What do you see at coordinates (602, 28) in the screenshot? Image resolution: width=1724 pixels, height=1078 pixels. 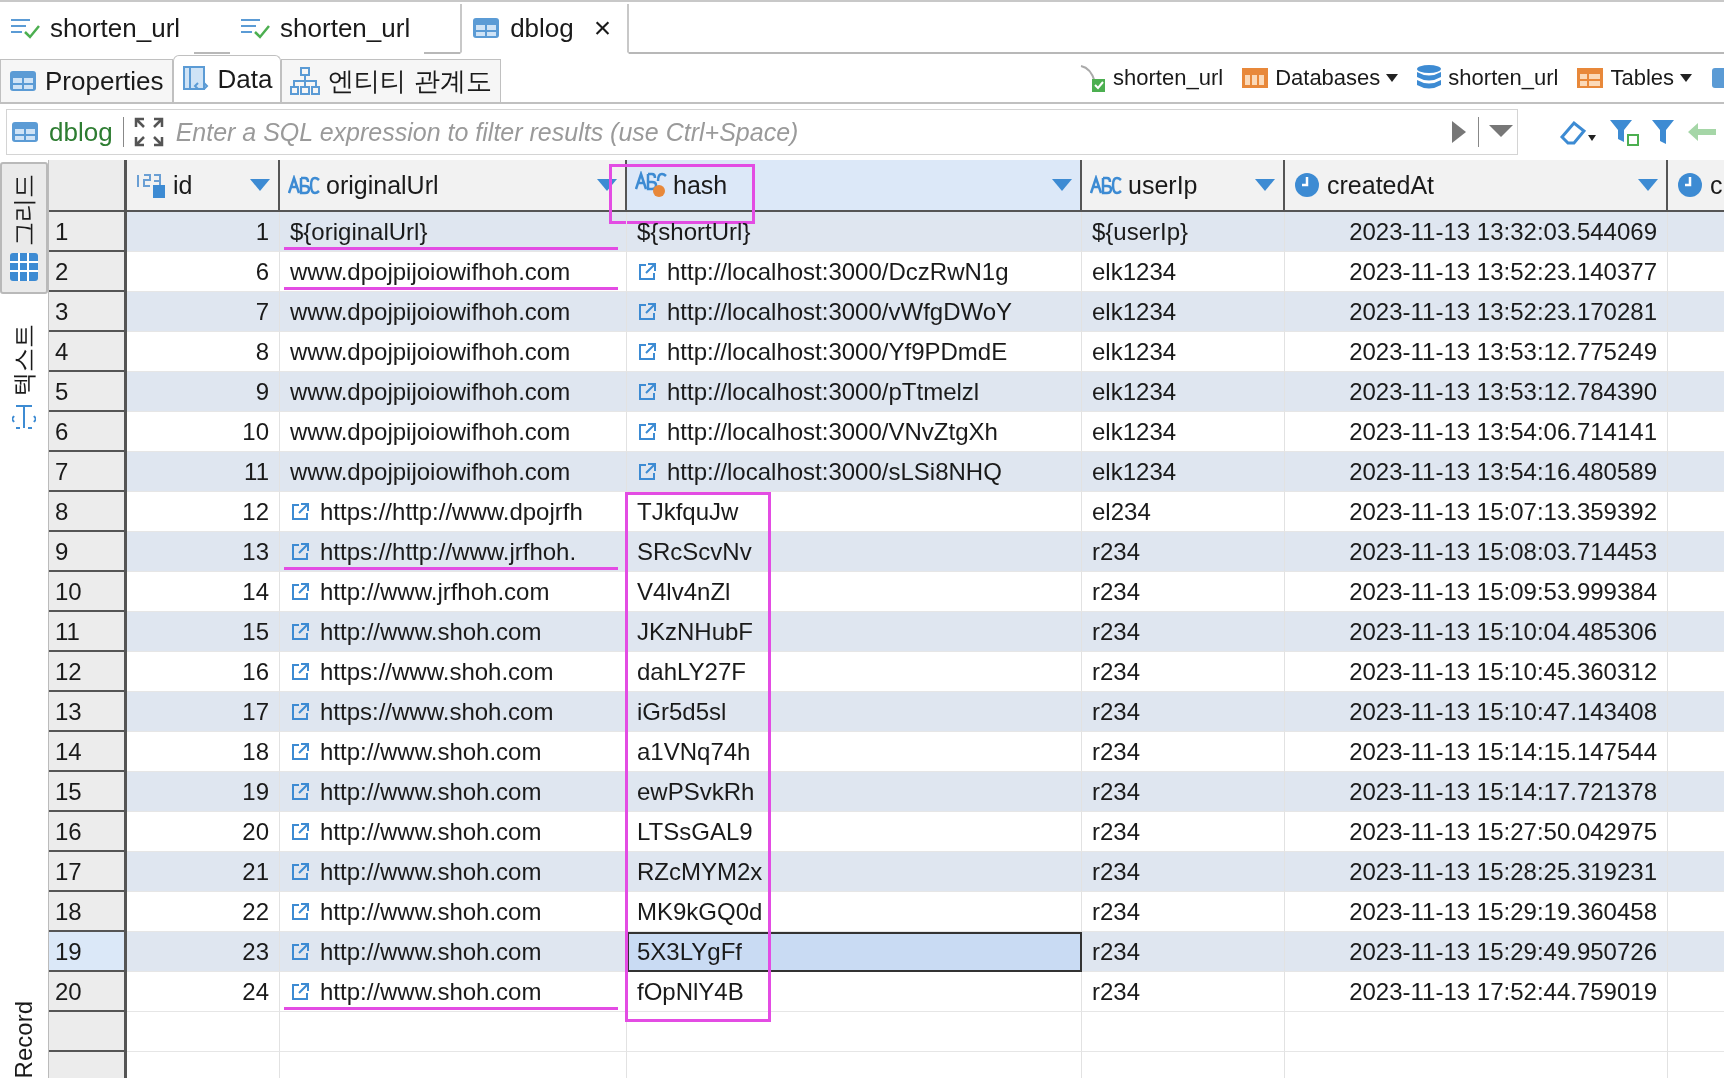 I see `close-button: ×` at bounding box center [602, 28].